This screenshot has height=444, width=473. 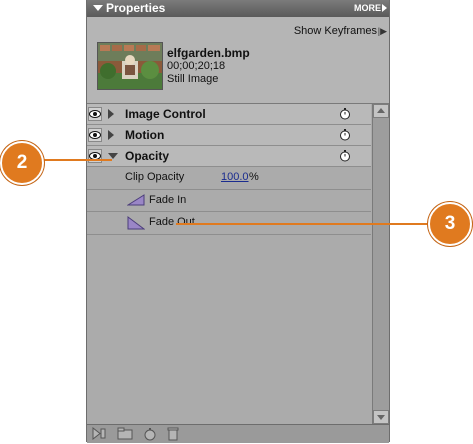 What do you see at coordinates (130, 66) in the screenshot?
I see `clip-thumbnail` at bounding box center [130, 66].